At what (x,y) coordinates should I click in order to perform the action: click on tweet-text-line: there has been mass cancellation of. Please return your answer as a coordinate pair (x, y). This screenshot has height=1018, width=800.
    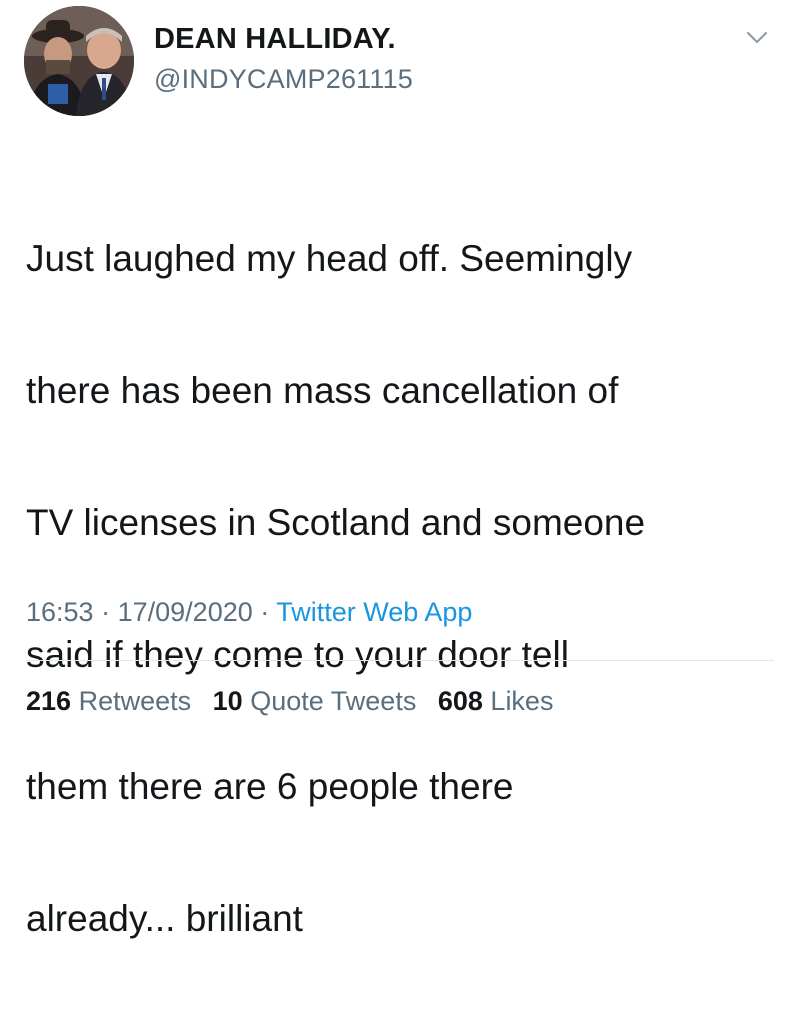
    Looking at the image, I should click on (322, 390).